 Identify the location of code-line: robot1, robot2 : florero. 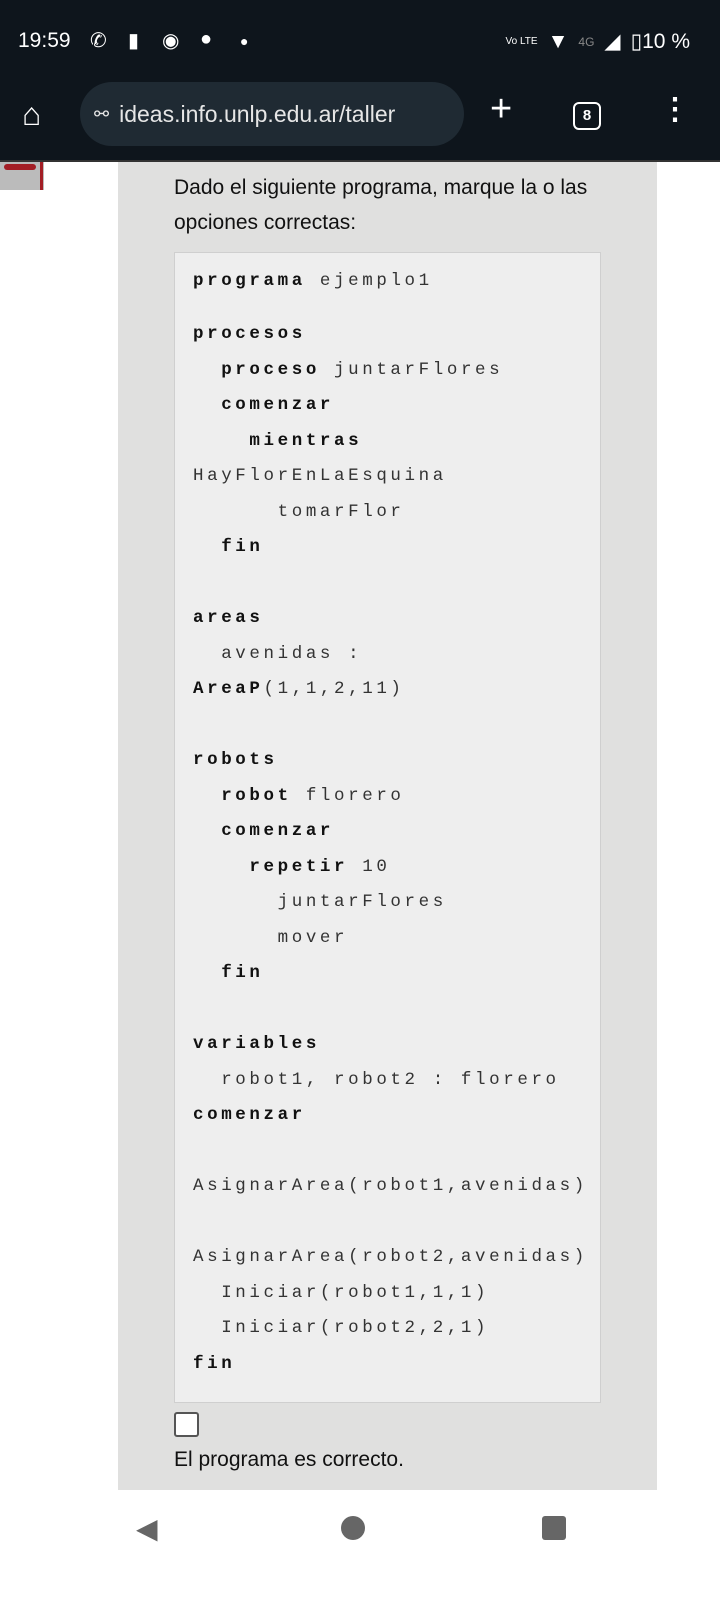
(396, 1081).